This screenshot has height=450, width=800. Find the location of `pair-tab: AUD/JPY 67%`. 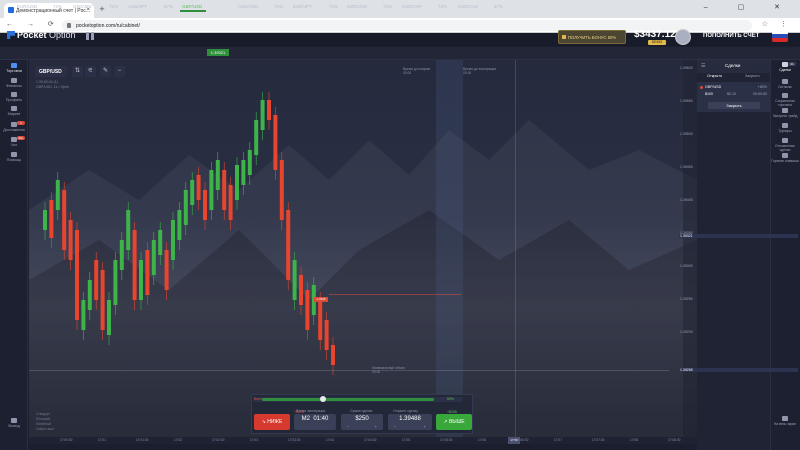

pair-tab: AUD/JPY 67% is located at coordinates (150, 6).